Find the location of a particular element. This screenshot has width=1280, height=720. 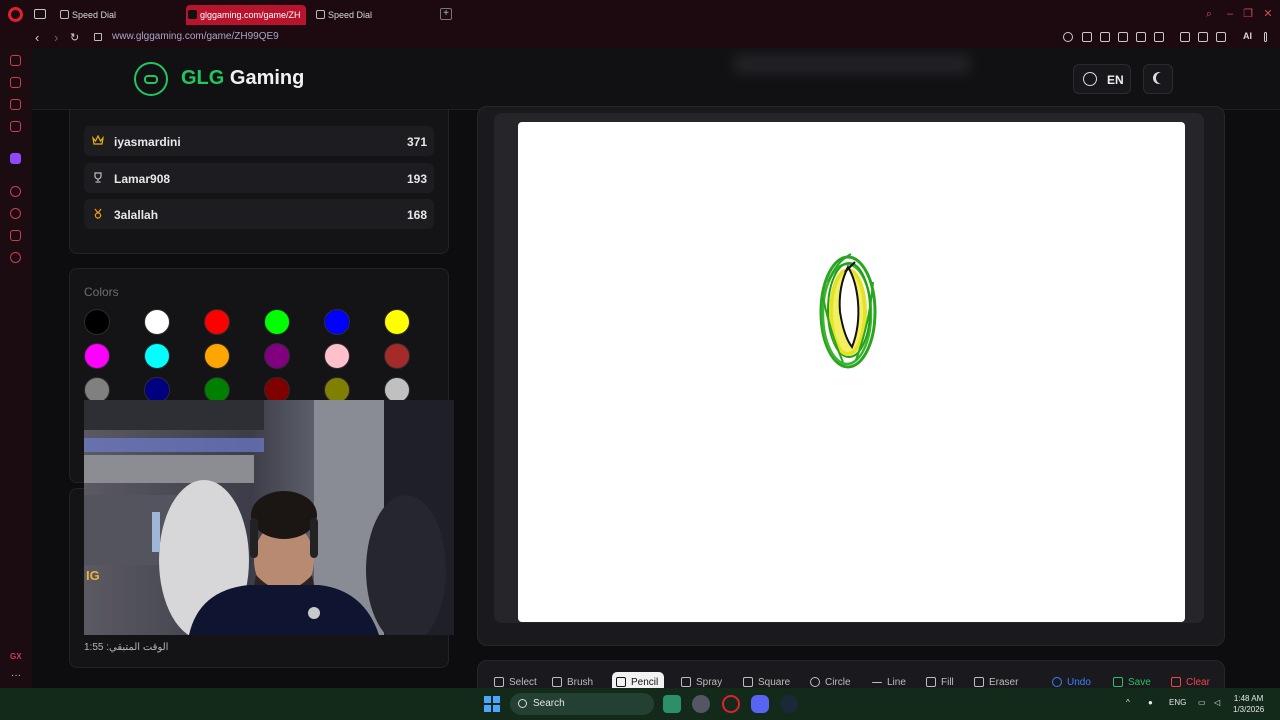

settings-icon is located at coordinates (15, 257).